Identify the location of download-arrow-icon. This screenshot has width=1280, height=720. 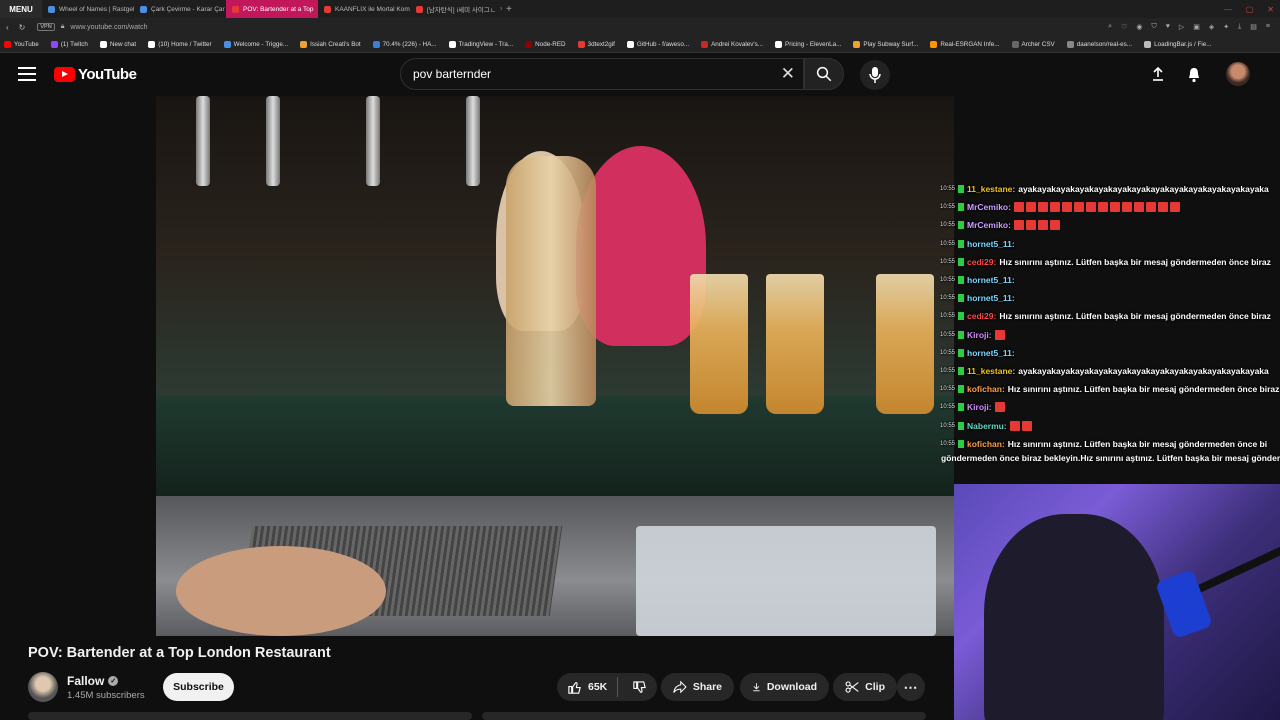
(756, 687).